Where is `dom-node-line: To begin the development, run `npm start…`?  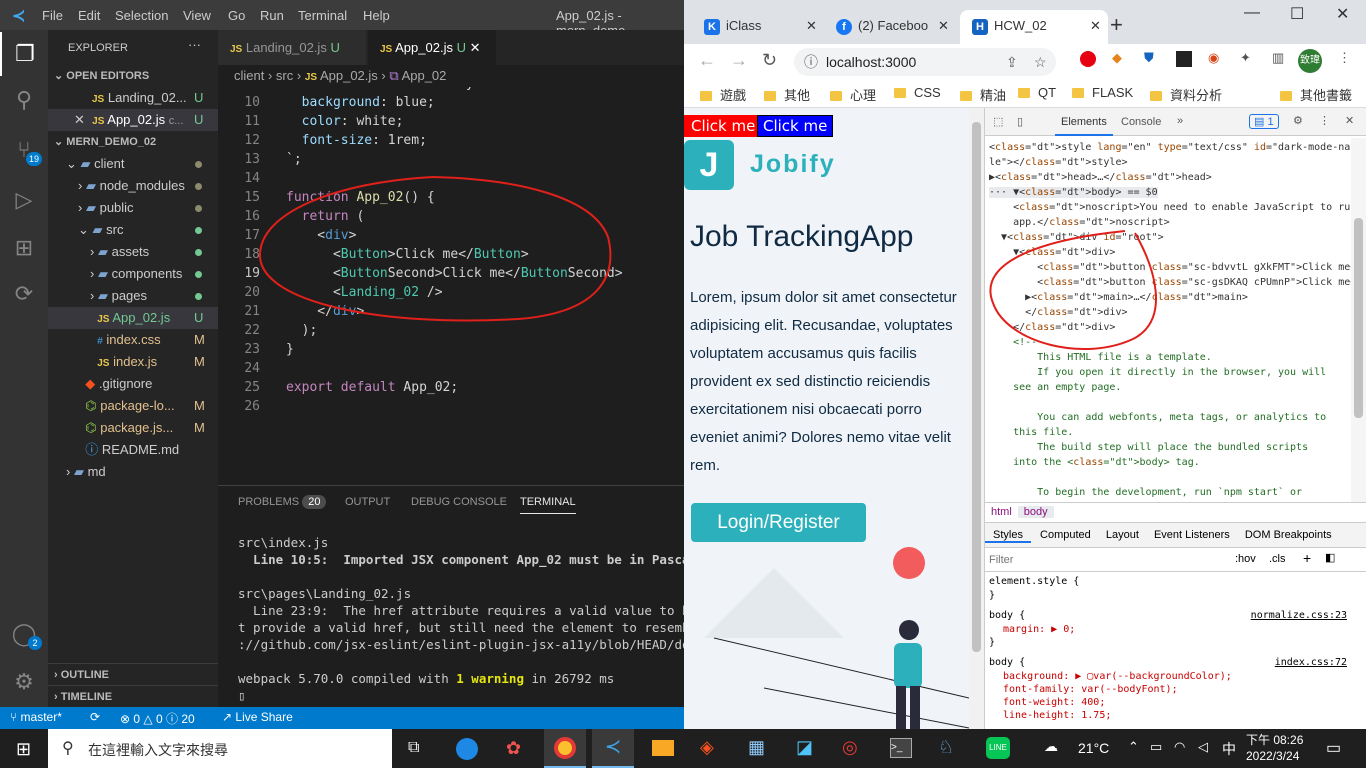
dom-node-line: To begin the development, run `npm start… is located at coordinates (1145, 492).